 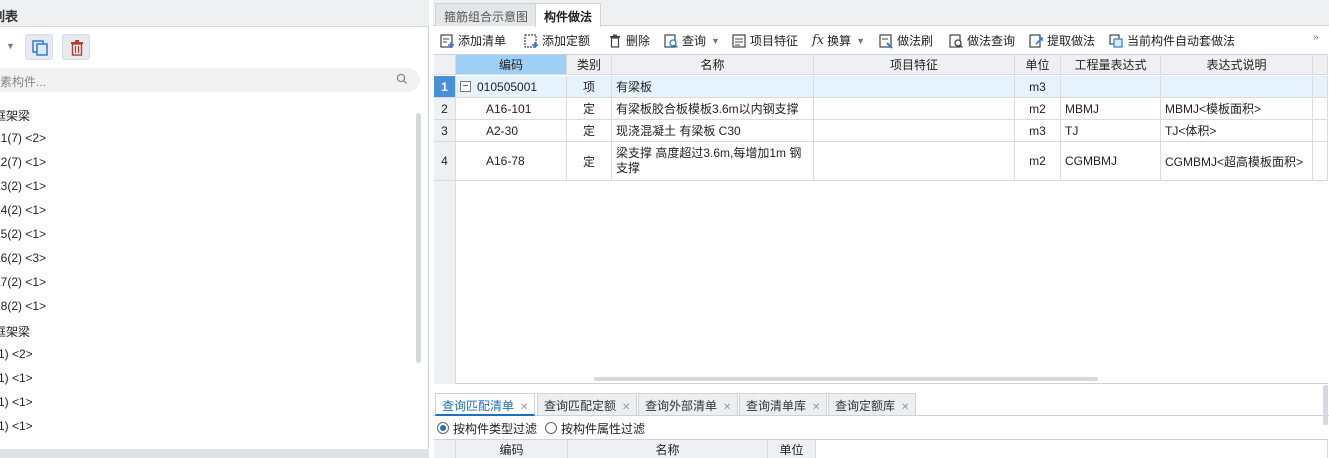 What do you see at coordinates (445, 87) in the screenshot?
I see `row-number: 1` at bounding box center [445, 87].